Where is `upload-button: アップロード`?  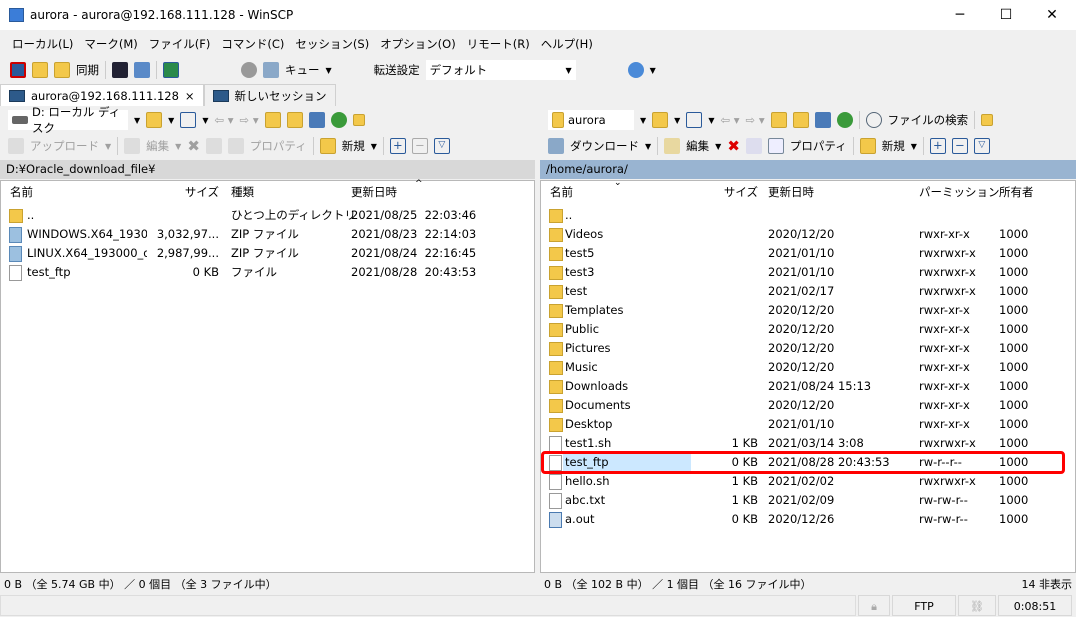
upload-button: アップロード is located at coordinates (64, 146).